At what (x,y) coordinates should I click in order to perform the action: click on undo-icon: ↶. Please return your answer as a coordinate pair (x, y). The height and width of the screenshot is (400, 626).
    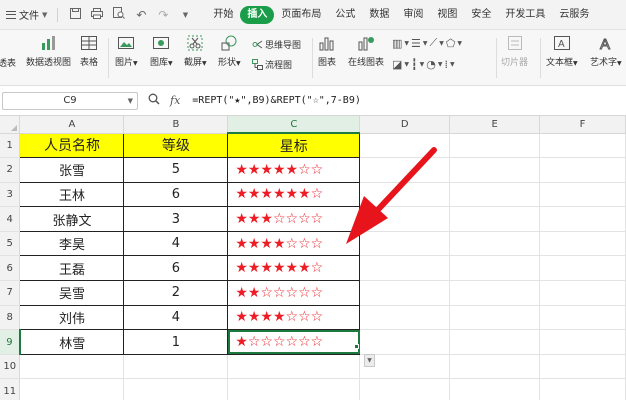
    Looking at the image, I should click on (141, 15).